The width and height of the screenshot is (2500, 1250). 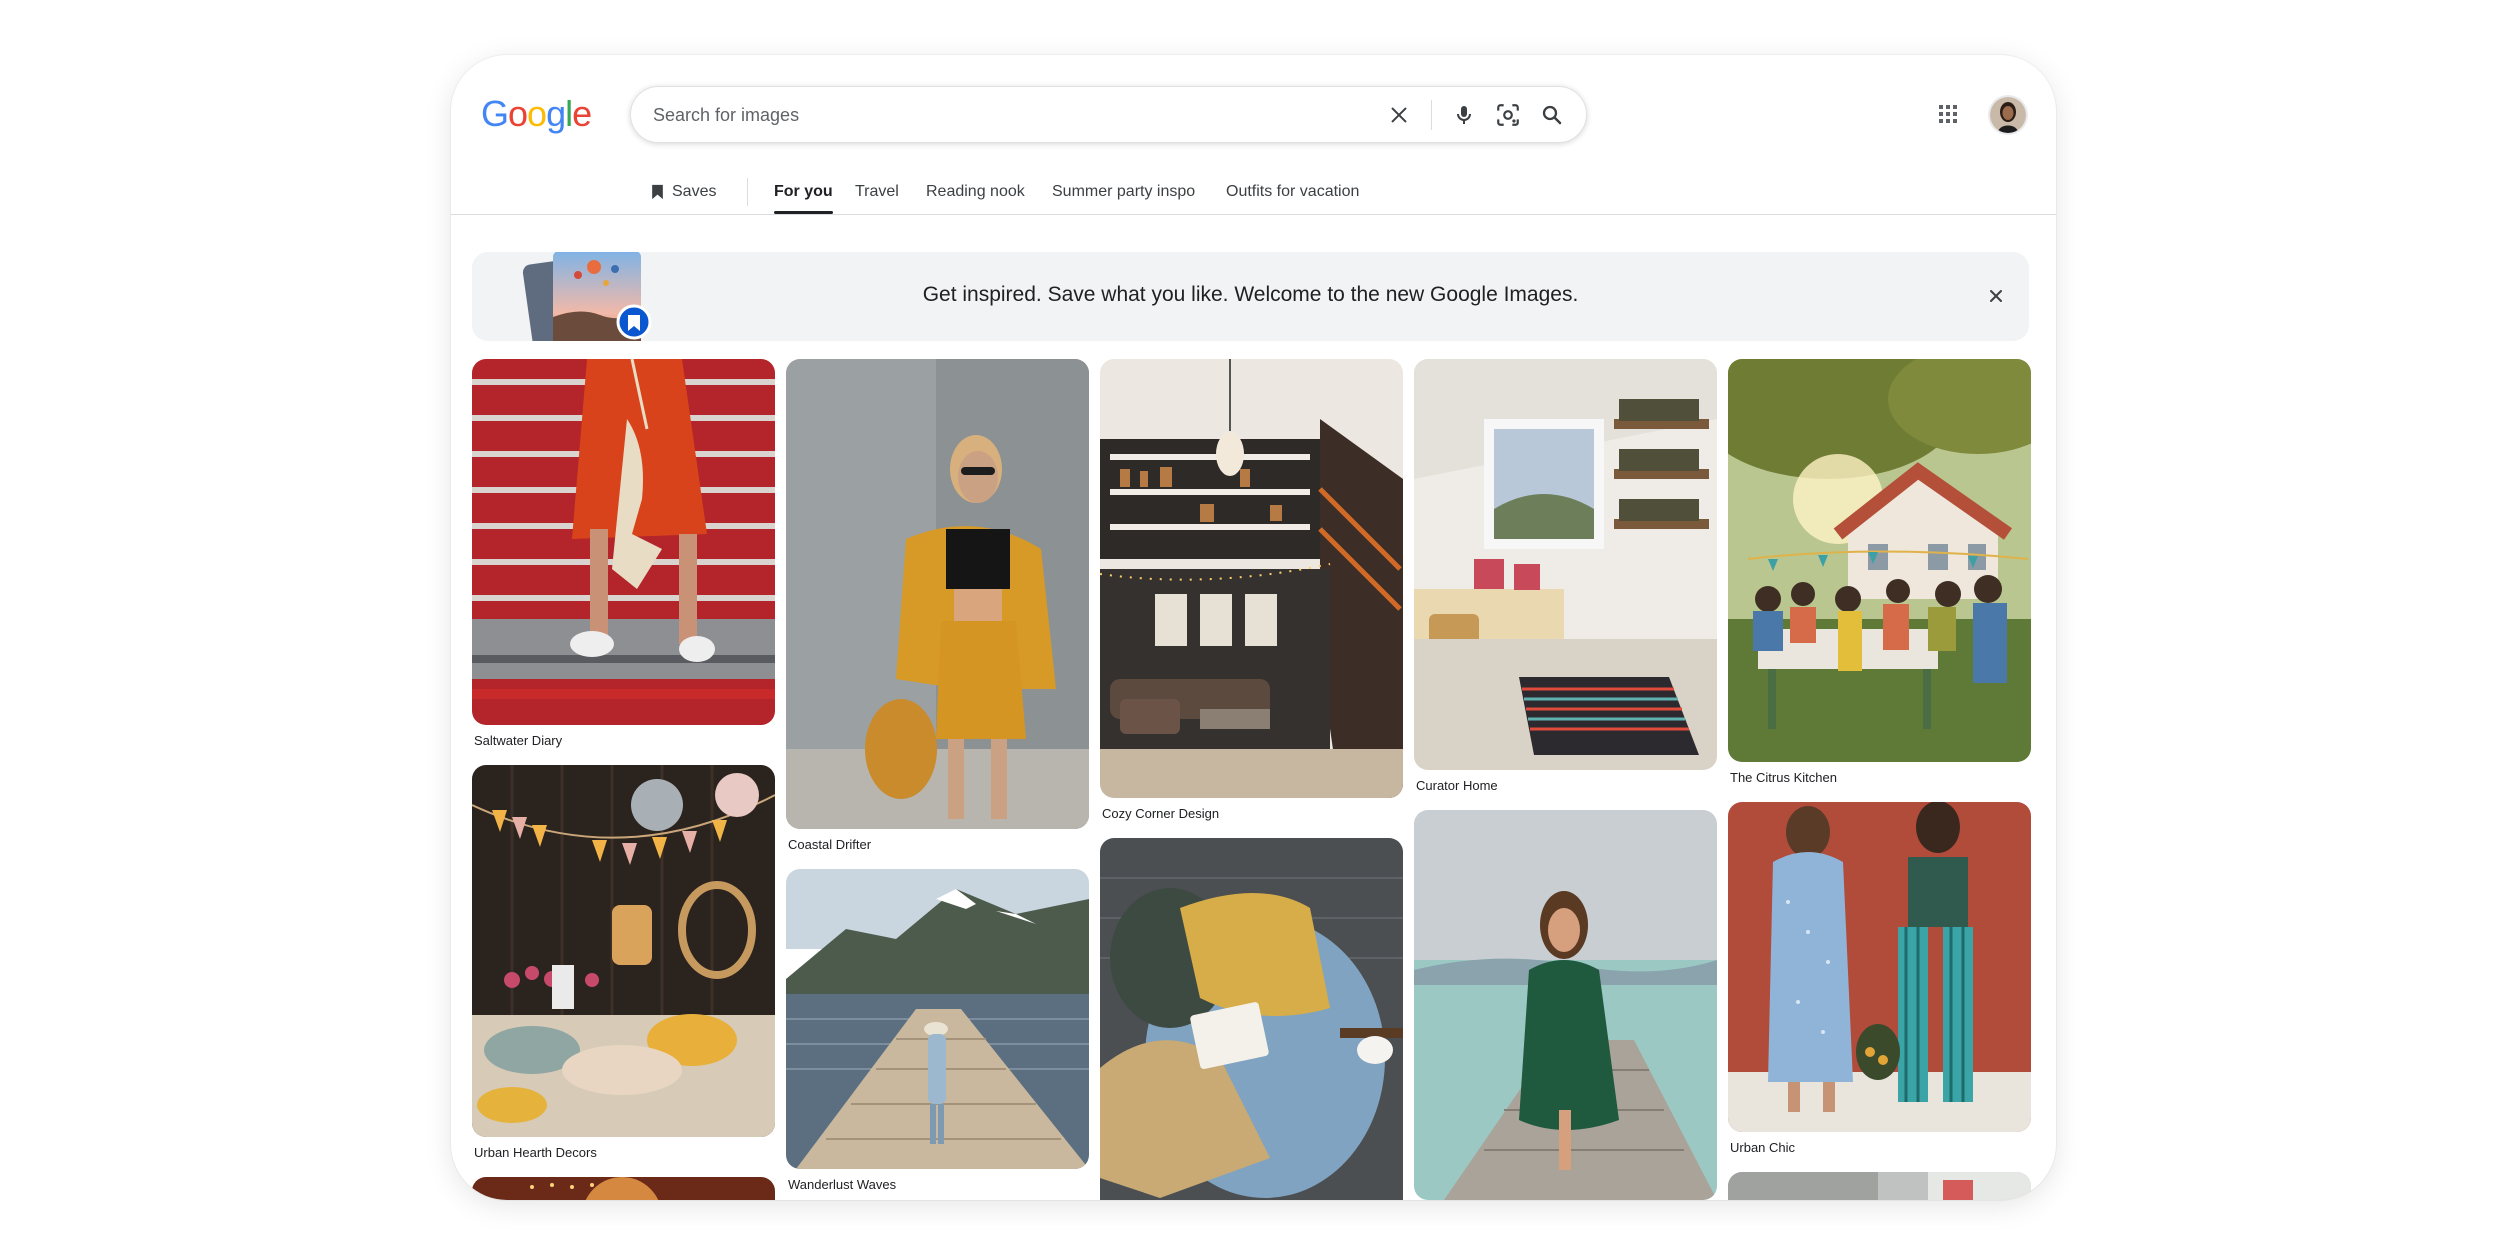 I want to click on lens-icon, so click(x=1508, y=115).